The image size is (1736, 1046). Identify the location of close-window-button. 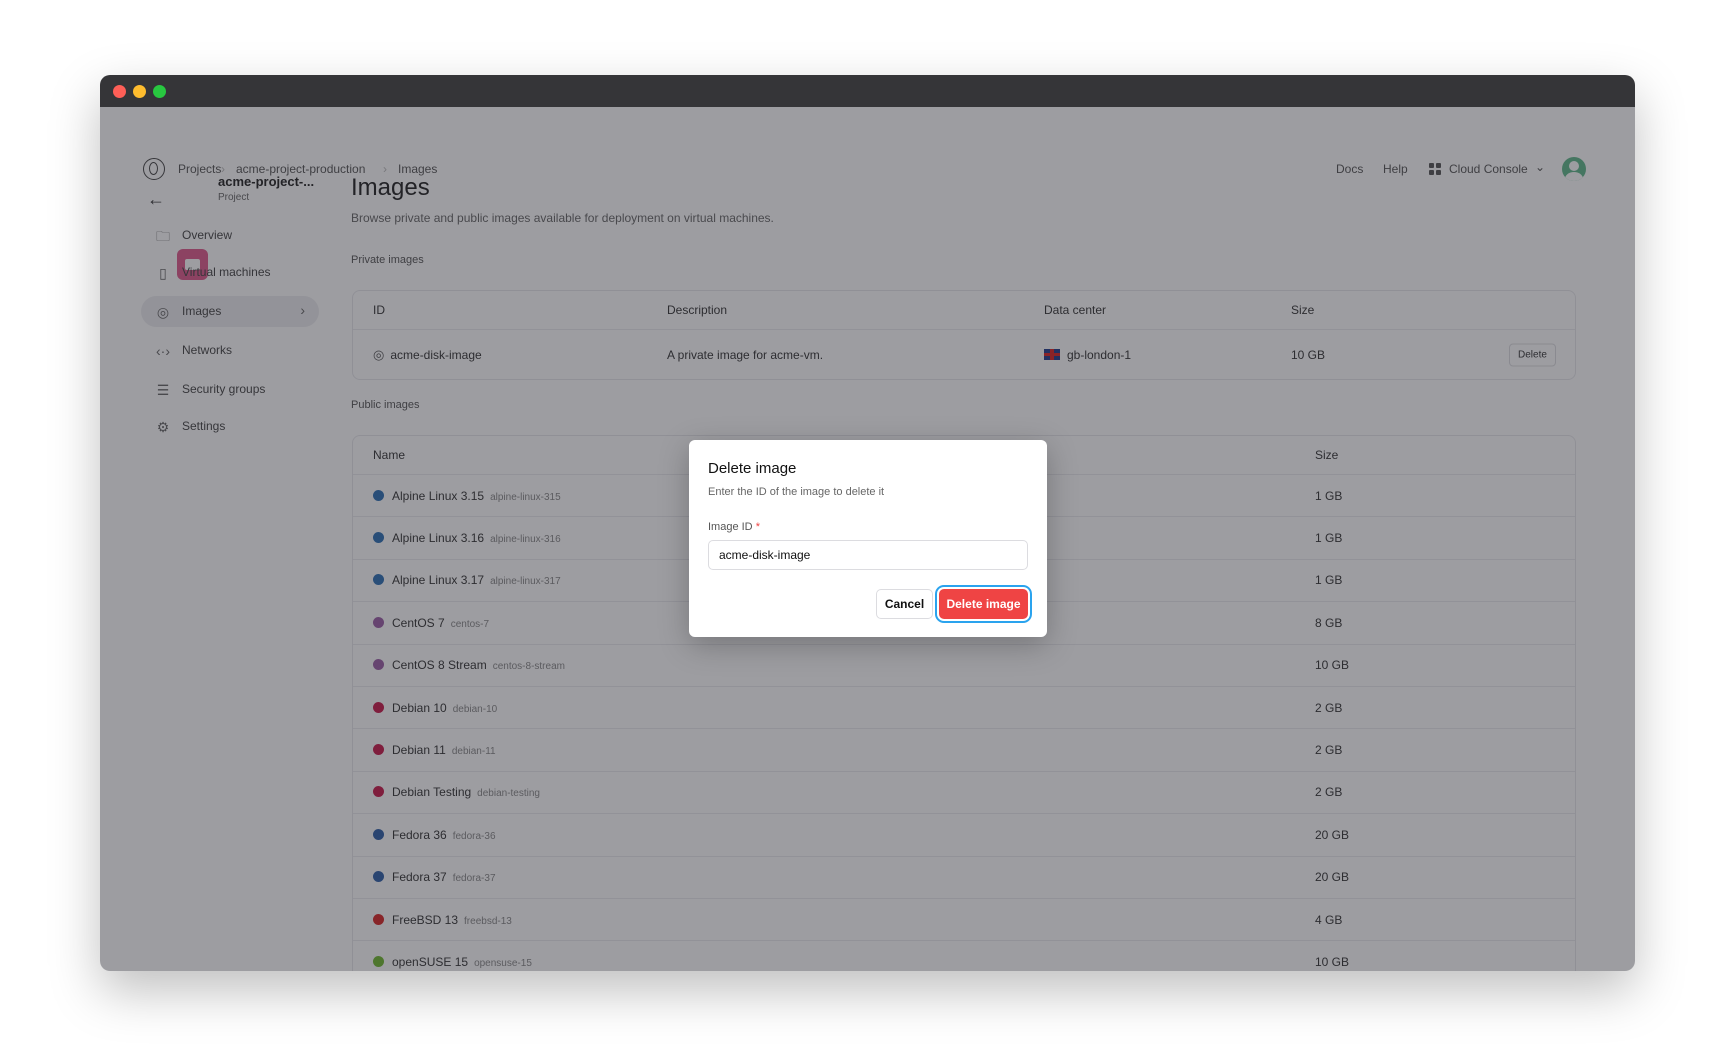
(119, 91).